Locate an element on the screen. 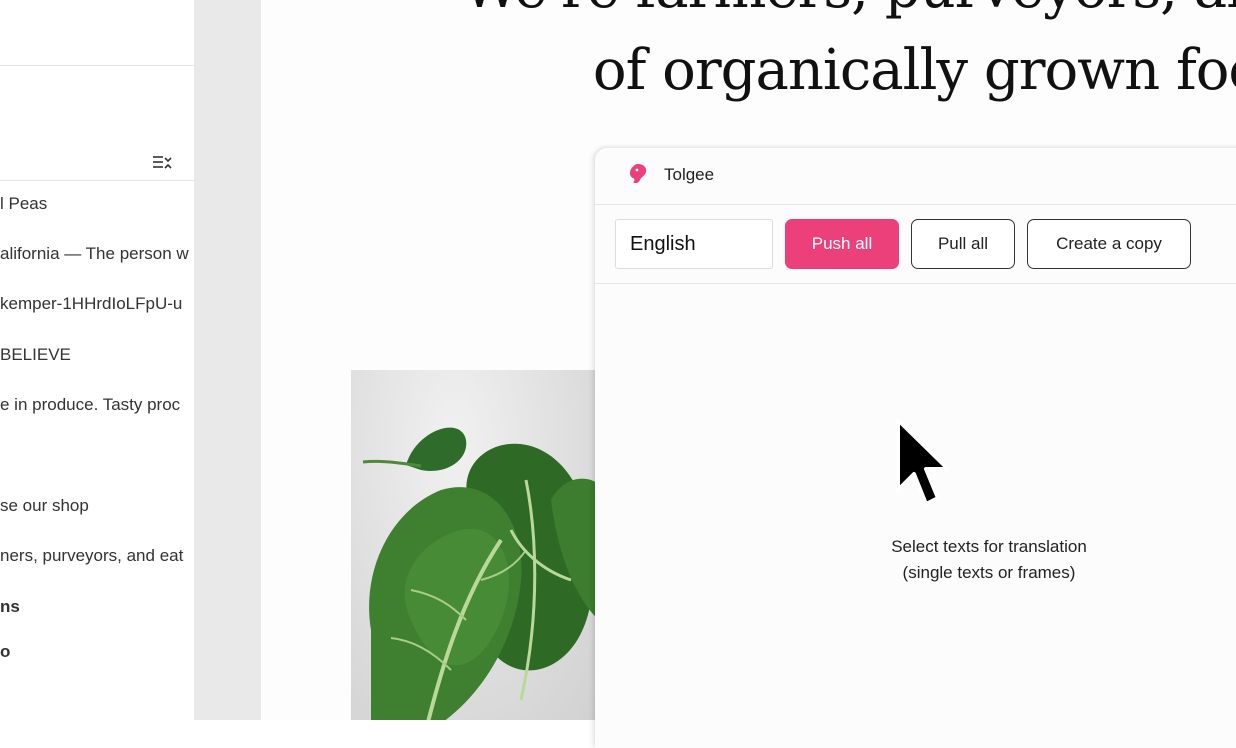 The height and width of the screenshot is (748, 1236). layer-item: se our shop is located at coordinates (44, 506).